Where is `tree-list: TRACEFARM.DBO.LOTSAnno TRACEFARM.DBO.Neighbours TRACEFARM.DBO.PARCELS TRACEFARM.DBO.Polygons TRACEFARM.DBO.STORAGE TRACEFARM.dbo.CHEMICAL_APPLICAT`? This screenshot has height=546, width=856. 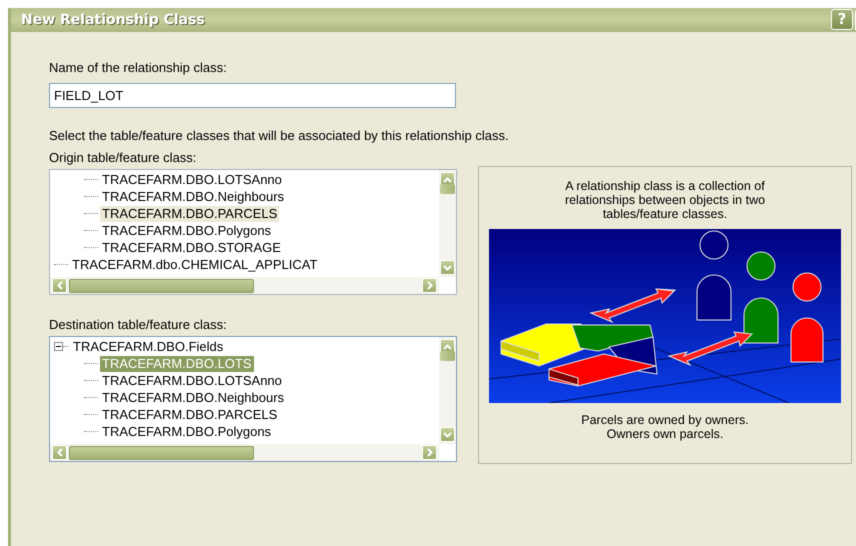 tree-list: TRACEFARM.DBO.LOTSAnno TRACEFARM.DBO.Neighbours TRACEFARM.DBO.PARCELS TRACEFARM.DBO.Polygons TRACEFARM.DBO.STORAGE TRACEFARM.dbo.CHEMICAL_APPLICAT is located at coordinates (253, 232).